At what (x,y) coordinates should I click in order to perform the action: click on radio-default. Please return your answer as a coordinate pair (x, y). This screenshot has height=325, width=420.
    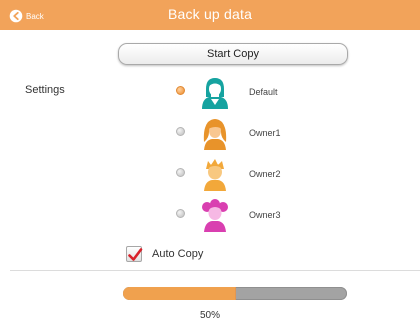
    Looking at the image, I should click on (180, 90).